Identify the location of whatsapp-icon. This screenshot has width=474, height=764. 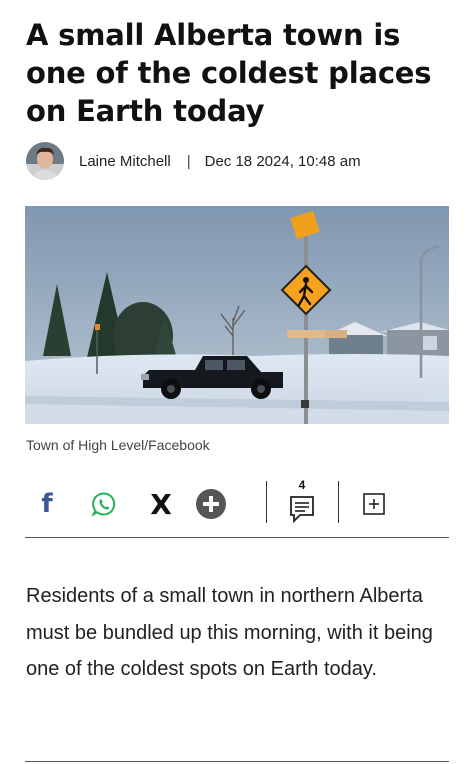
(103, 504).